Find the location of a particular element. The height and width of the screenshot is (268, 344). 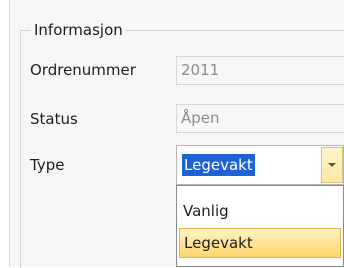

status-label: Status is located at coordinates (54, 119).